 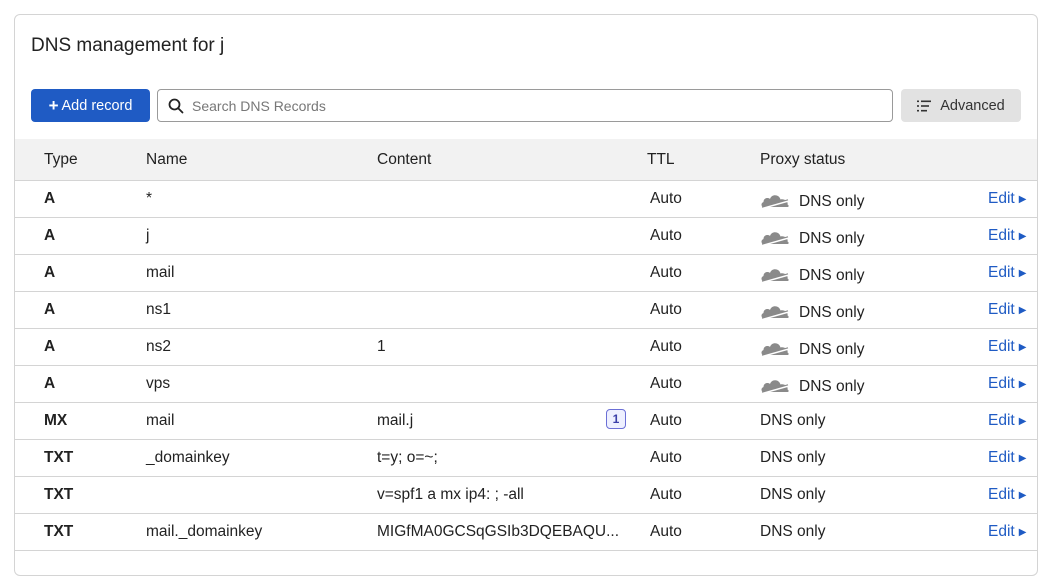 What do you see at coordinates (149, 198) in the screenshot?
I see `record-name: *` at bounding box center [149, 198].